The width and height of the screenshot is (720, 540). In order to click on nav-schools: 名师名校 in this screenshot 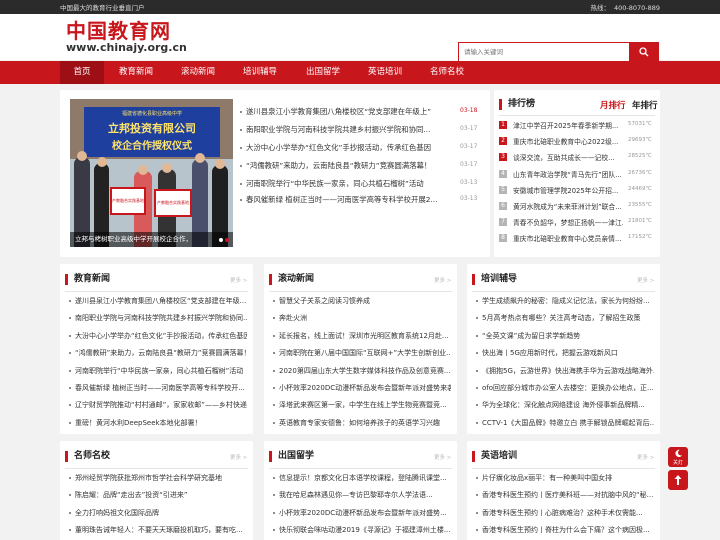, I will do `click(447, 72)`.